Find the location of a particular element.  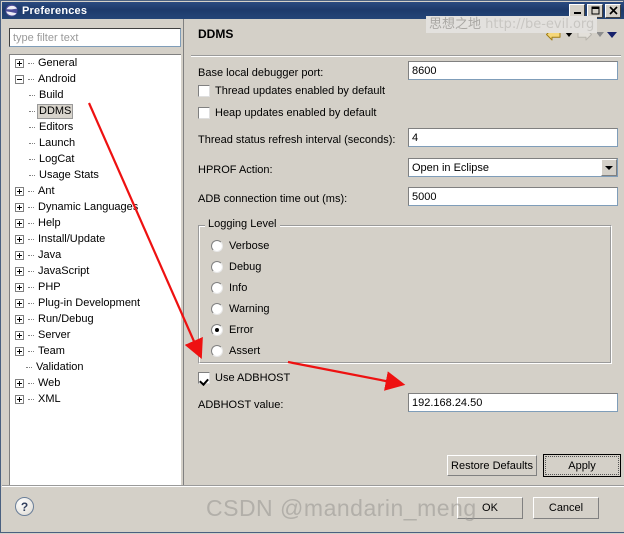

sidebar-item-build: Build is located at coordinates (95, 95).